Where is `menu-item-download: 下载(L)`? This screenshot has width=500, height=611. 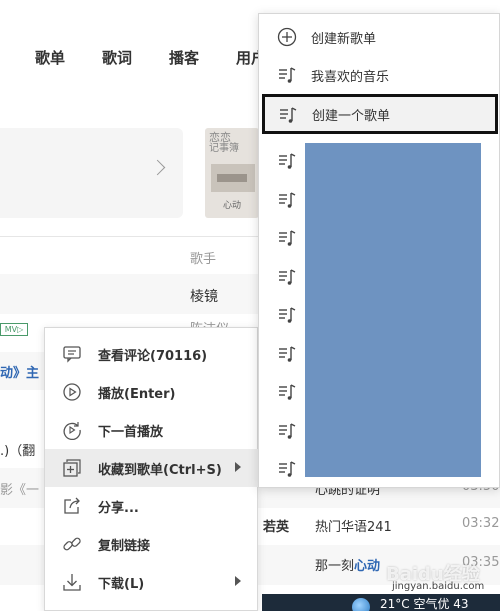
menu-item-download: 下载(L) is located at coordinates (152, 582).